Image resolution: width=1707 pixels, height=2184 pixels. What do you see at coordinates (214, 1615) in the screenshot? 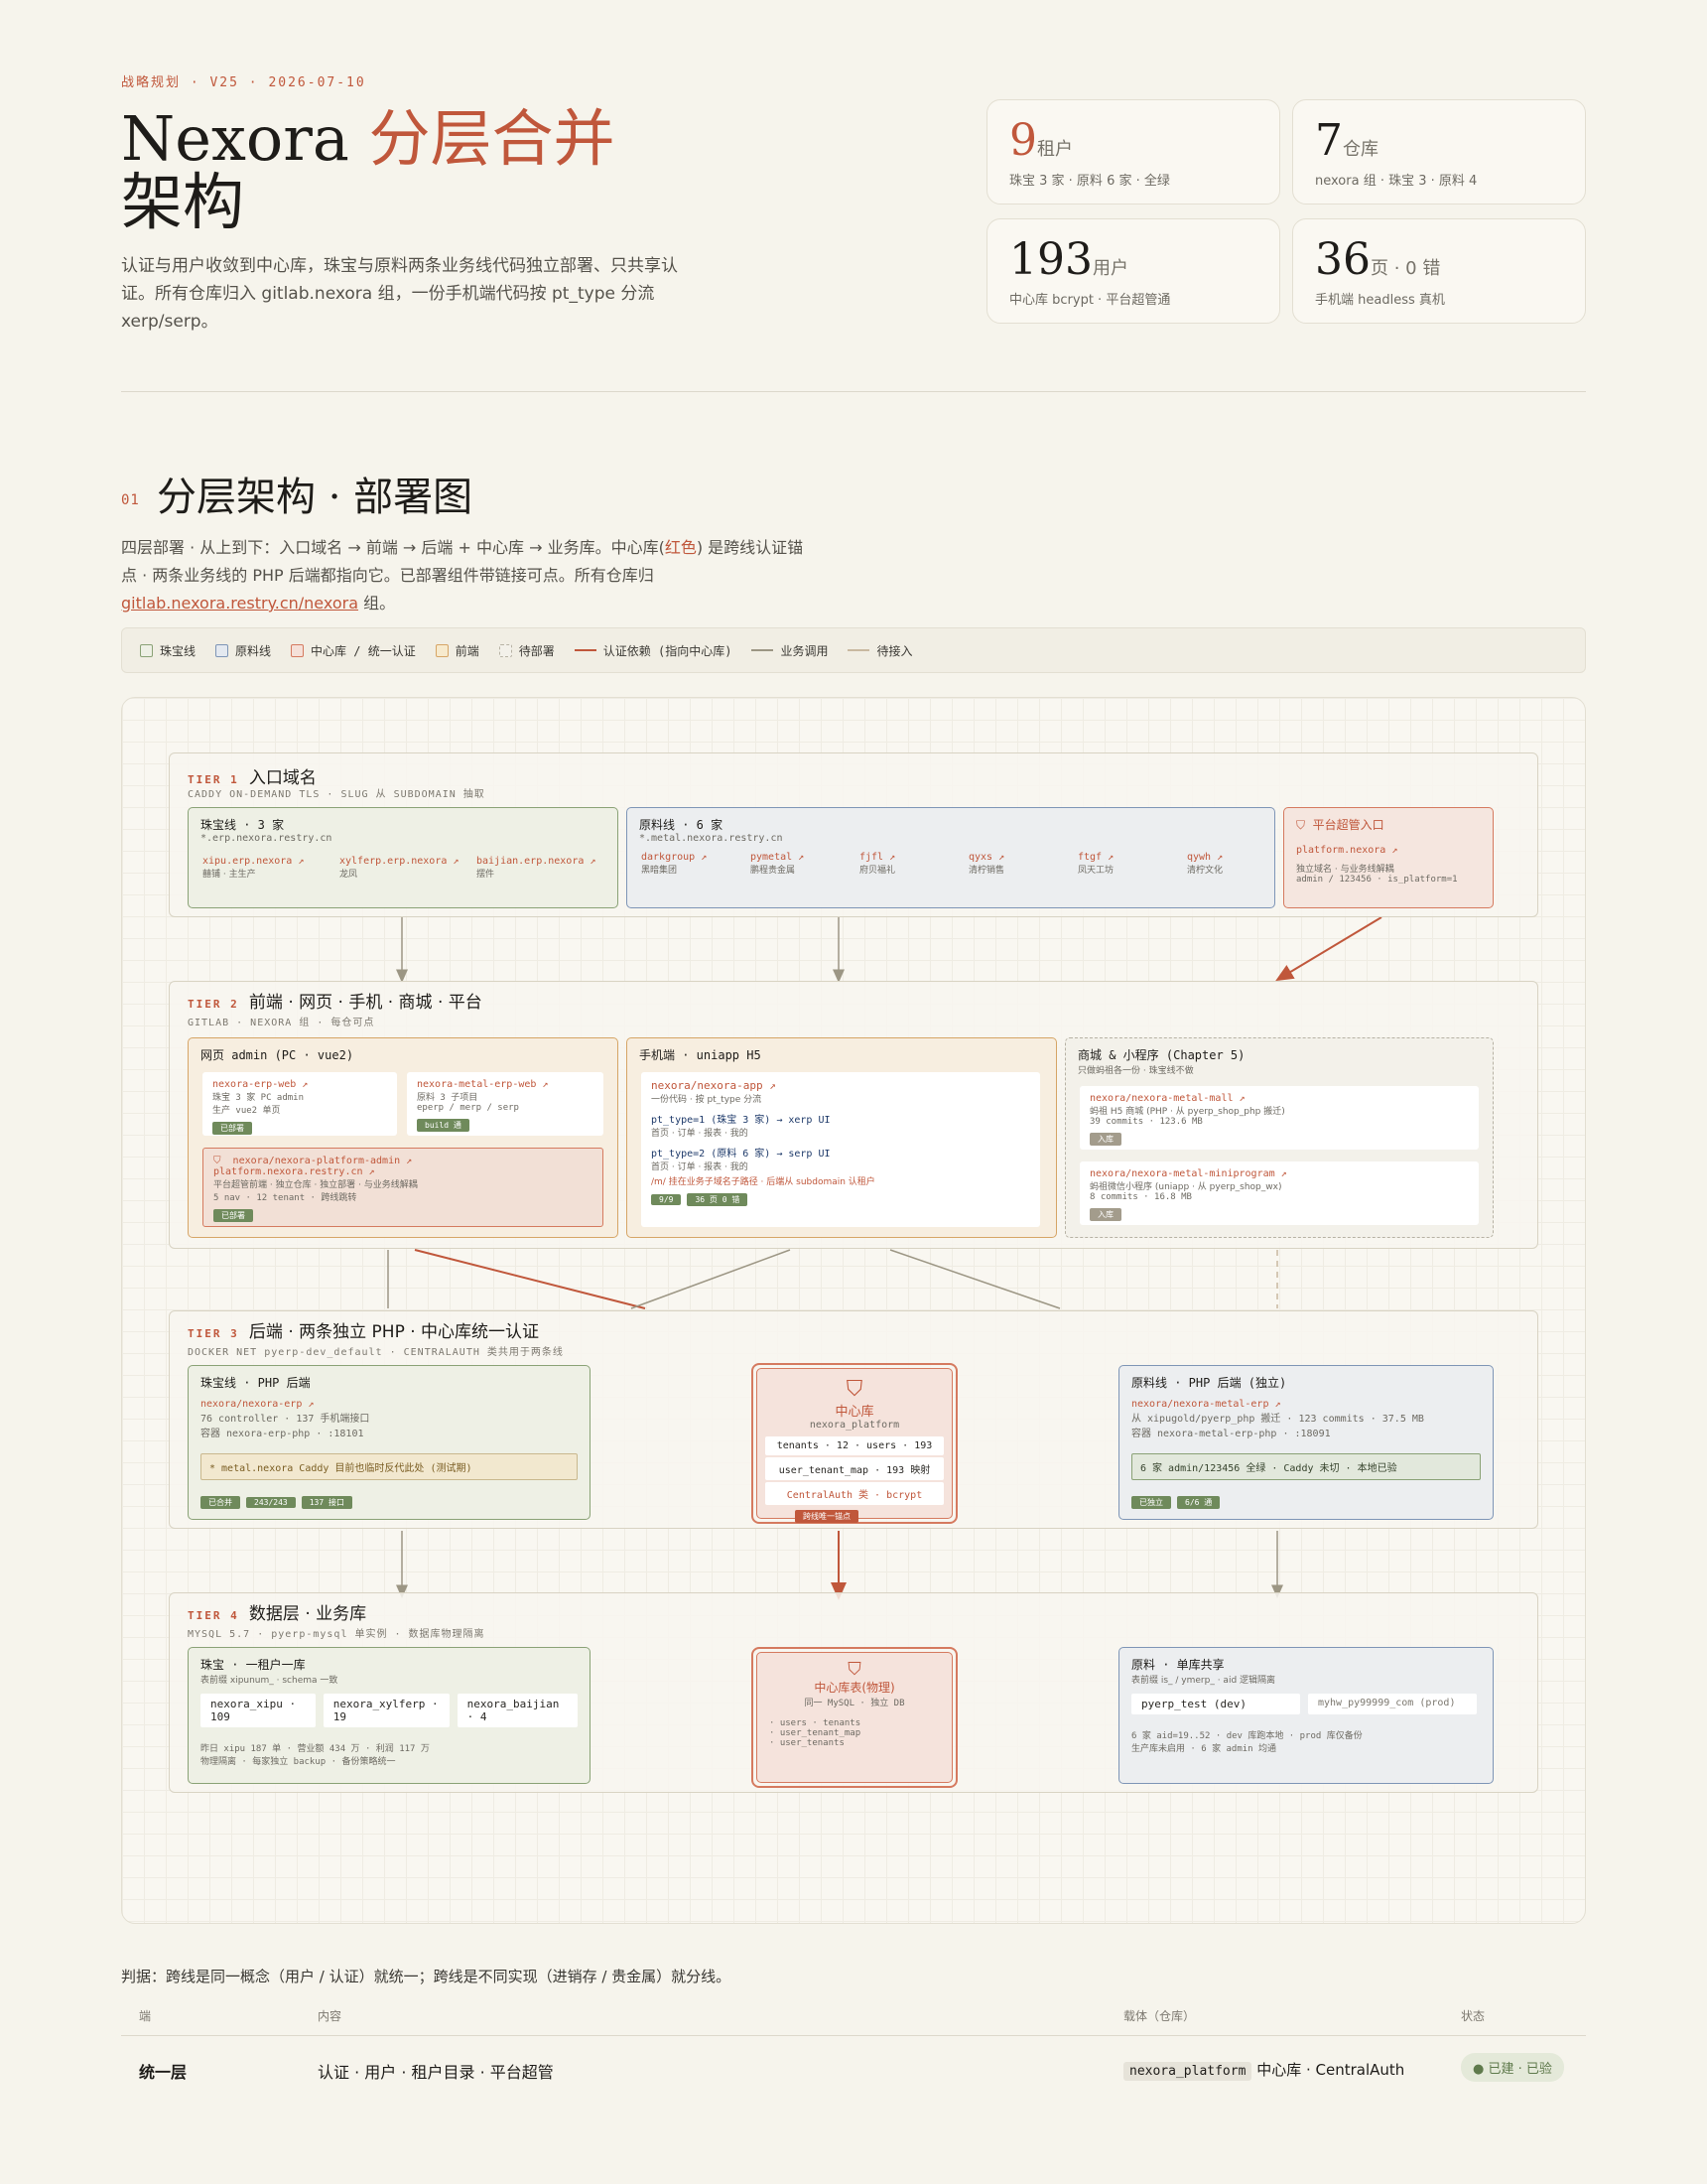
I see `tier-label: TIER 4` at bounding box center [214, 1615].